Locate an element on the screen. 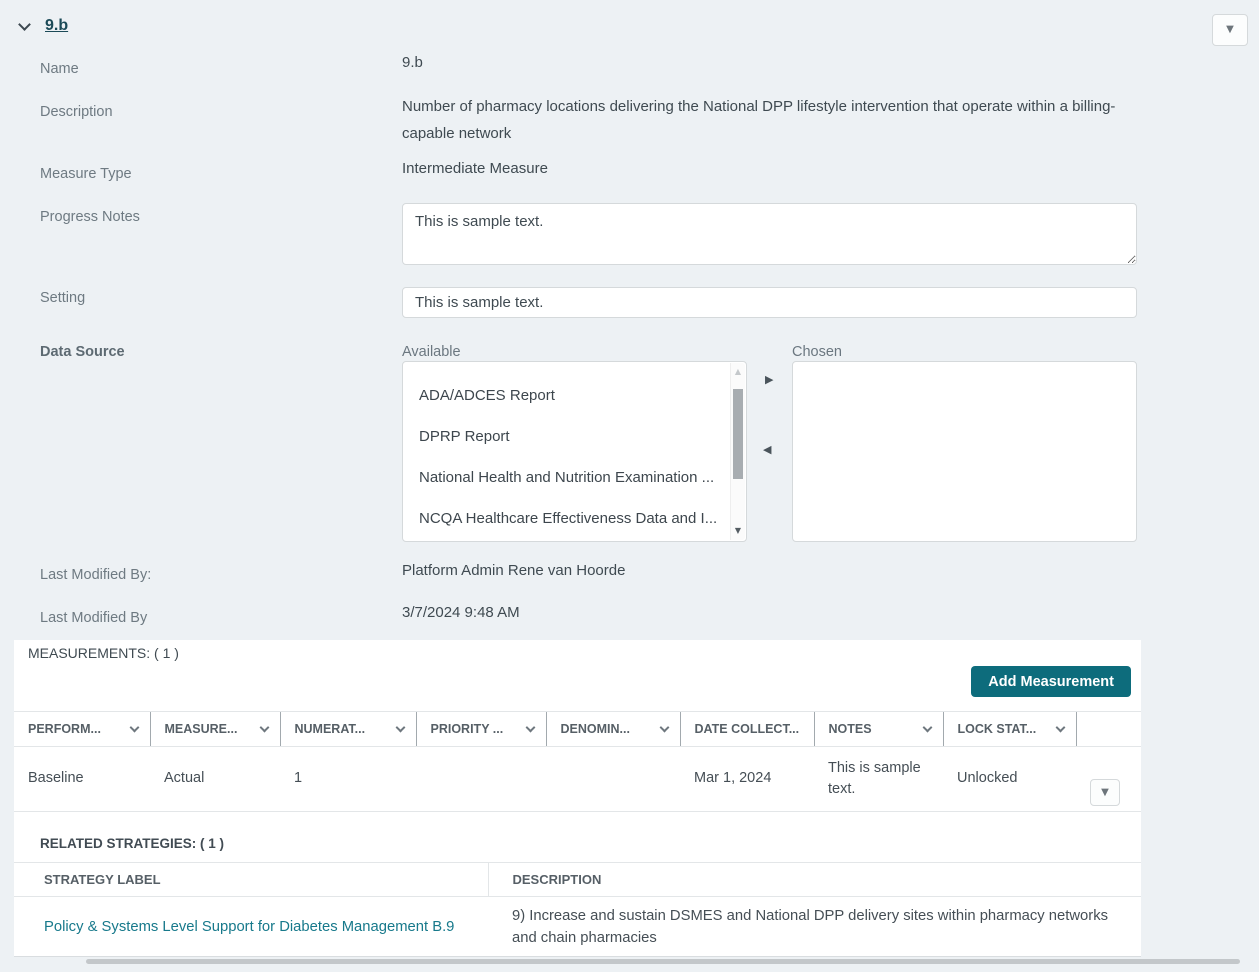  list-item: ADA/ADCES Report is located at coordinates (574, 395).